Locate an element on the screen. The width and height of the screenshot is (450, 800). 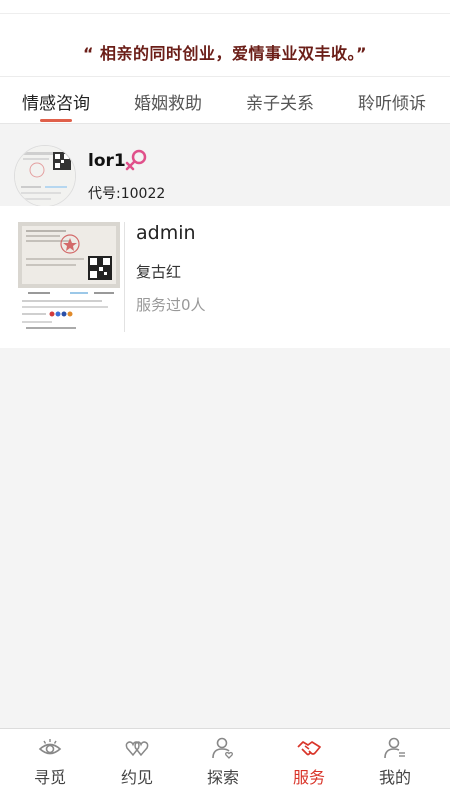
nav-mine: 我的 is located at coordinates (395, 760).